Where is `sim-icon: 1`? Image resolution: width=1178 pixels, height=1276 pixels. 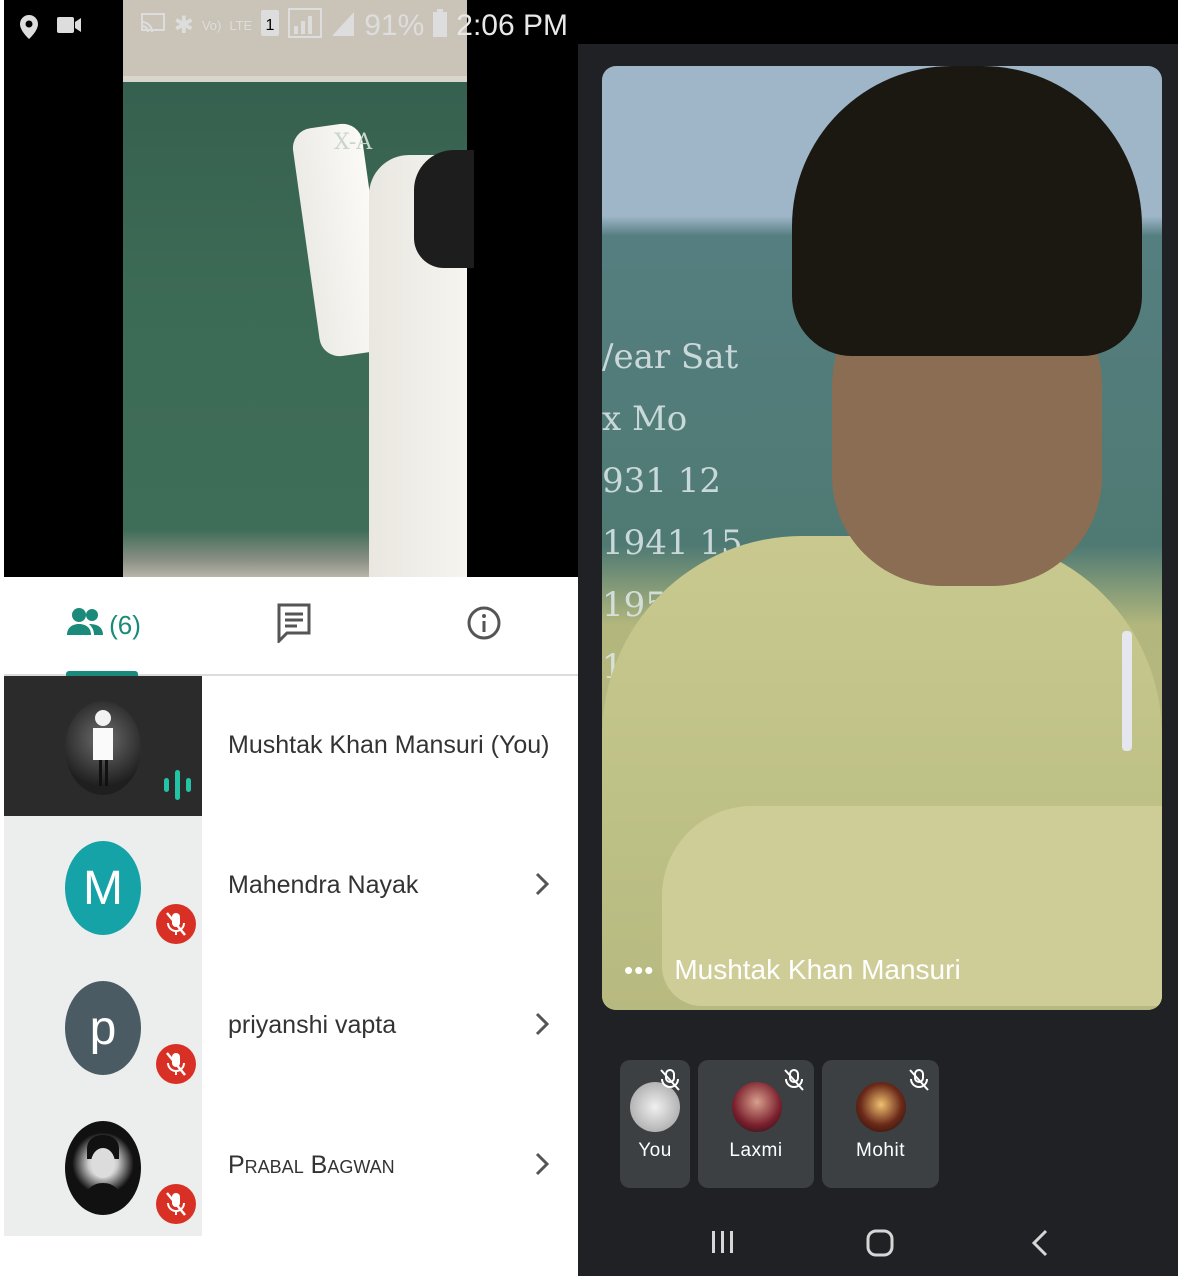
sim-icon: 1 is located at coordinates (270, 25).